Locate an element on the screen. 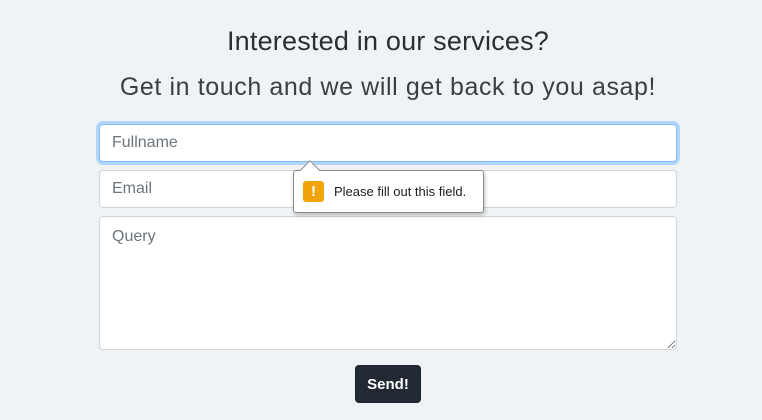  page-title: Interested in our services? is located at coordinates (388, 41).